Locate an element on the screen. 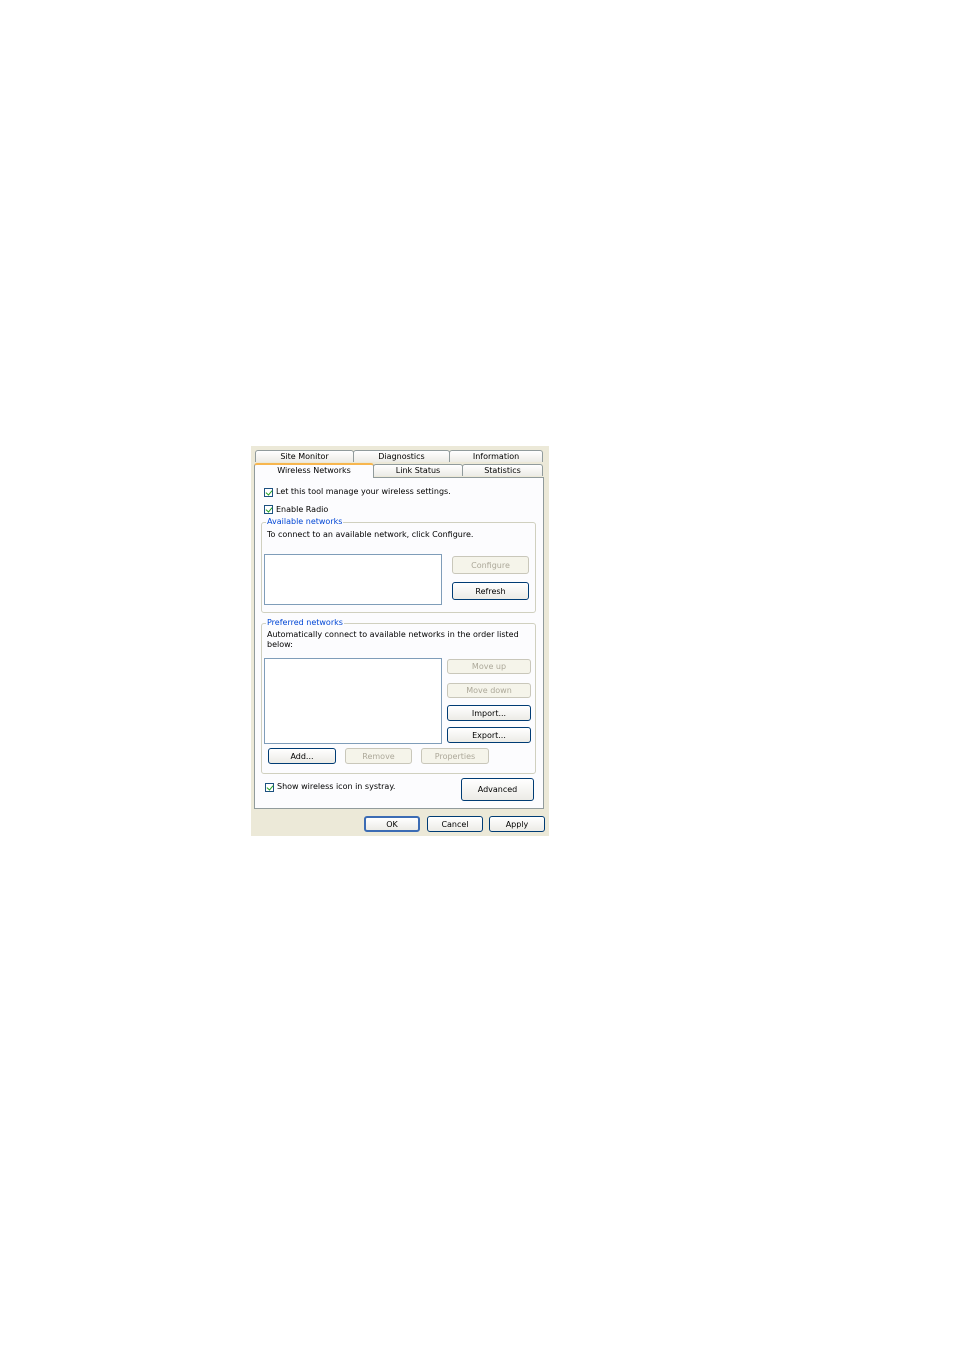 Image resolution: width=954 pixels, height=1350 pixels. cancel-button: Cancel is located at coordinates (455, 824).